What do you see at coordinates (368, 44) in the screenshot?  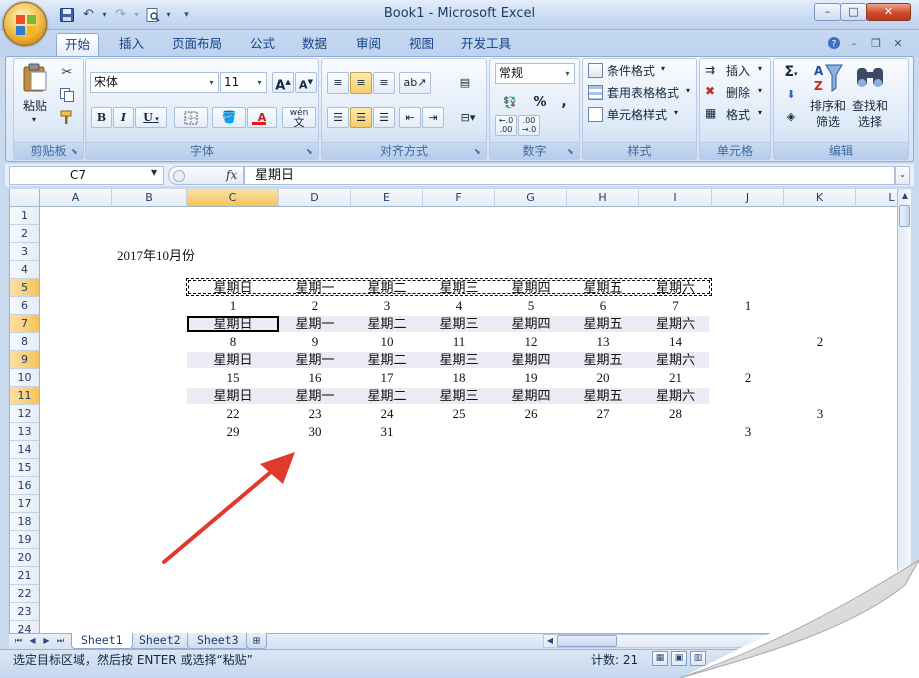 I see `tab-review: 审阅` at bounding box center [368, 44].